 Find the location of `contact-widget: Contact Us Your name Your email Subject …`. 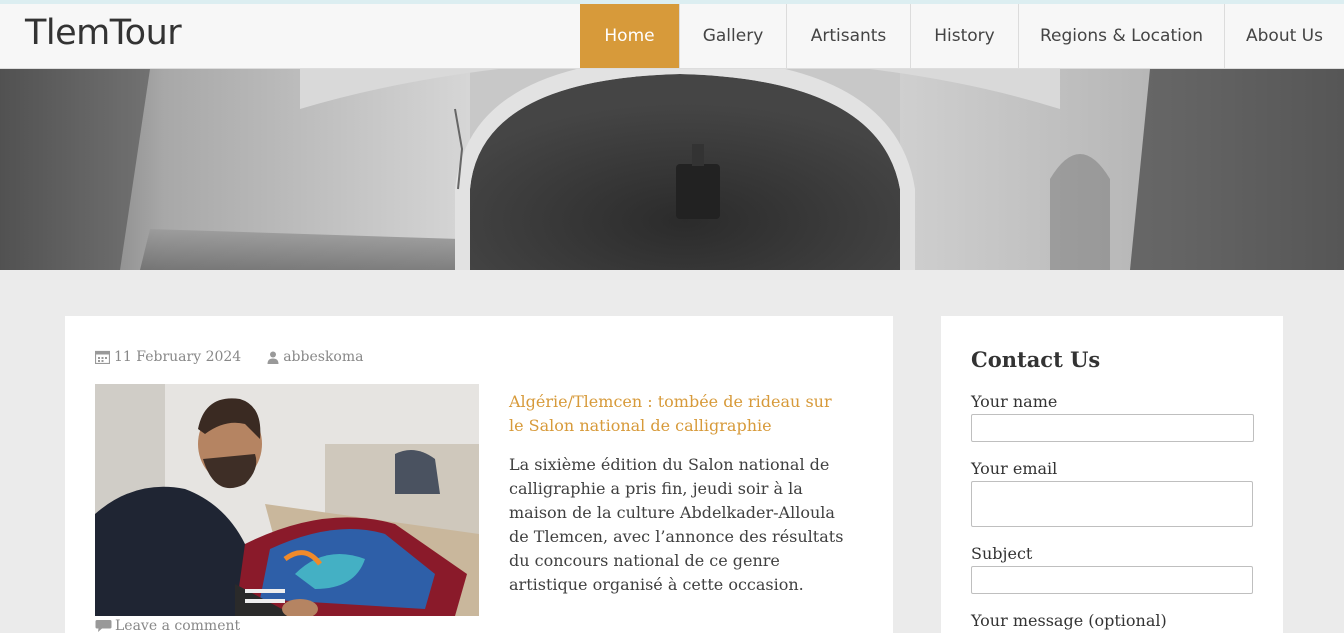

contact-widget: Contact Us Your name Your email Subject … is located at coordinates (1112, 474).